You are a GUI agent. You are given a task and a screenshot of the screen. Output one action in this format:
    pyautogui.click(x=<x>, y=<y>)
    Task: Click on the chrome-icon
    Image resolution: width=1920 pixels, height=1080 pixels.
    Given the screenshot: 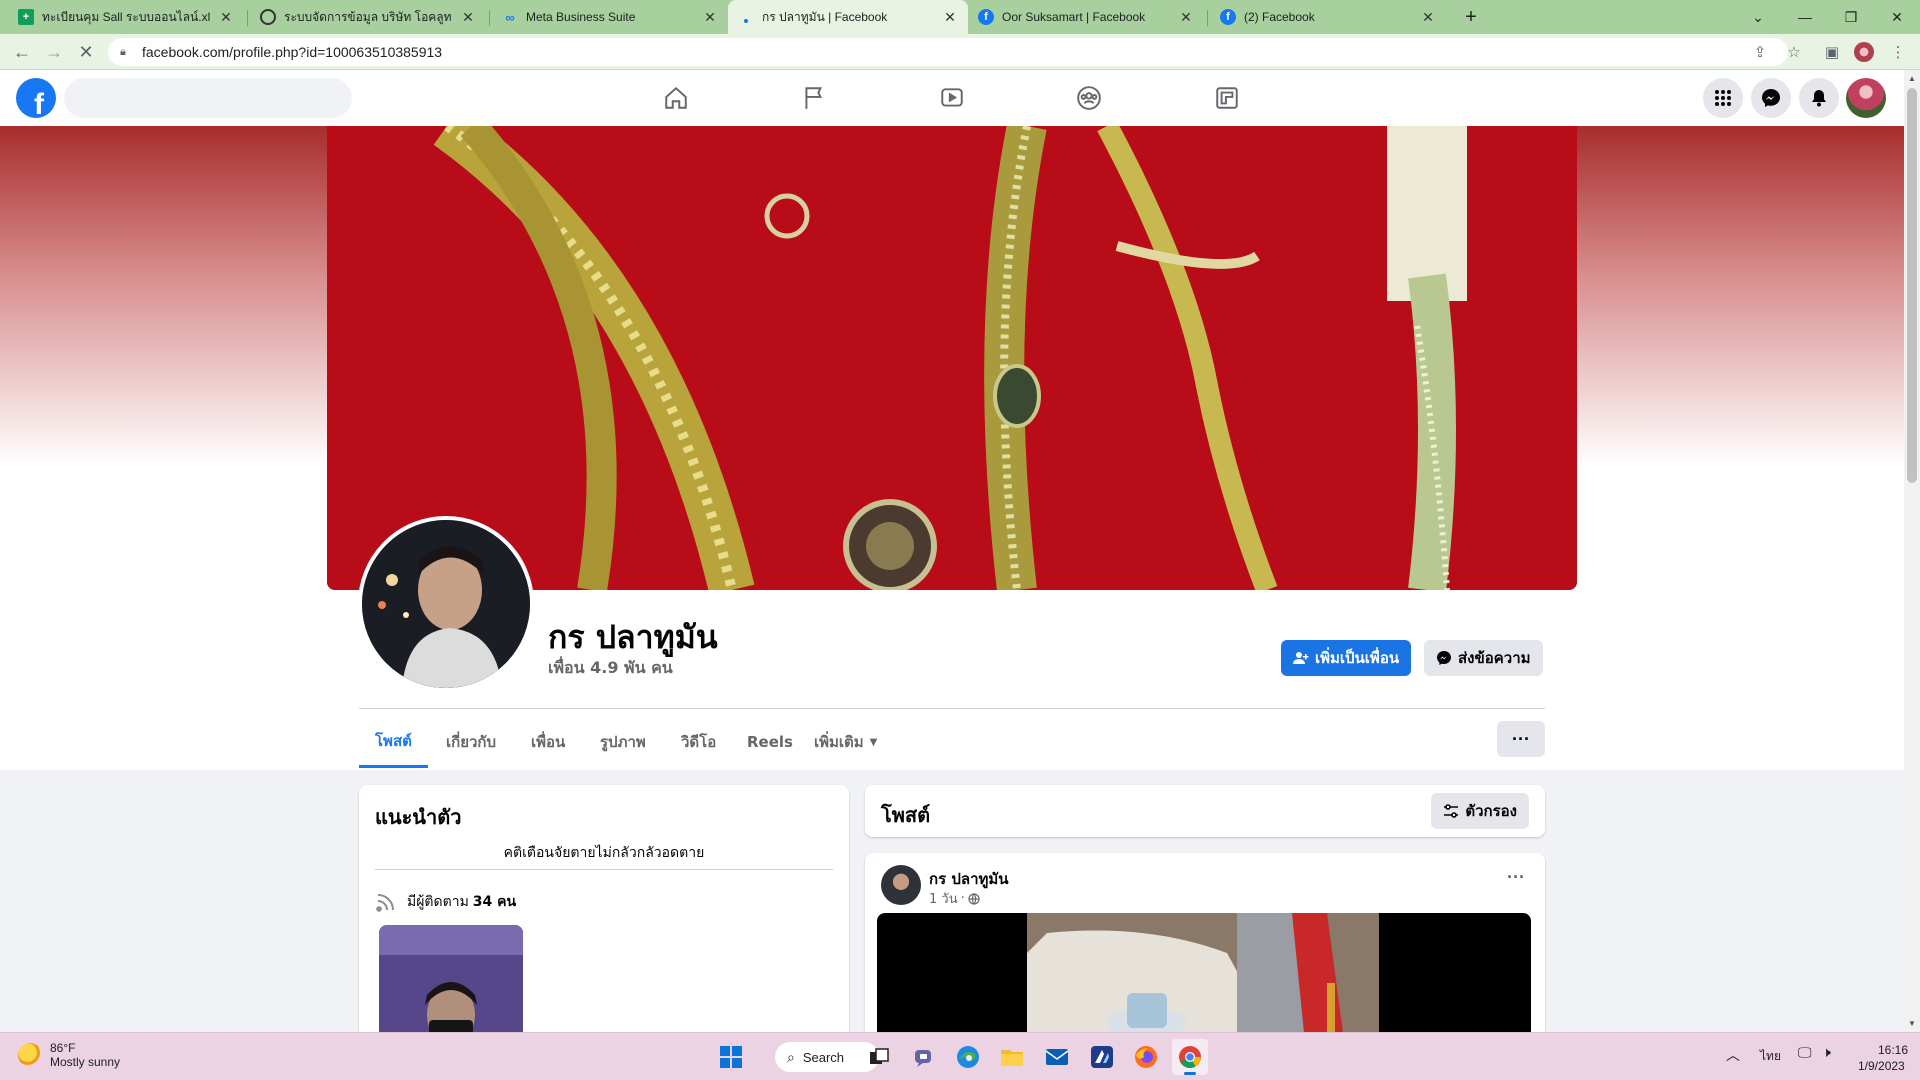 What is the action you would take?
    pyautogui.click(x=1190, y=1057)
    